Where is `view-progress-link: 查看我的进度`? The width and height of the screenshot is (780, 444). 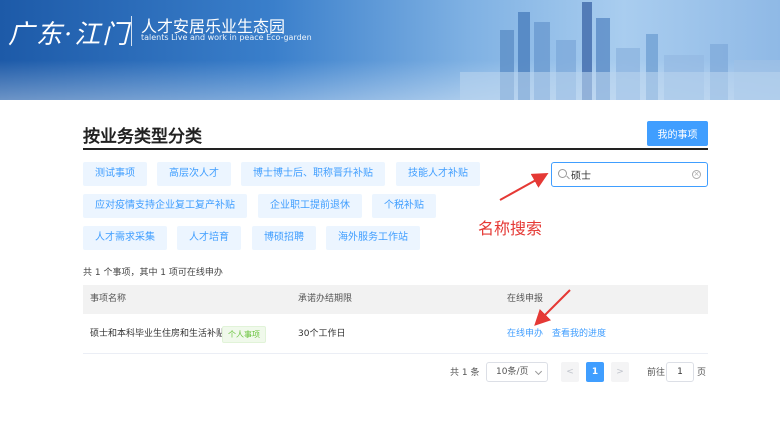 view-progress-link: 查看我的进度 is located at coordinates (579, 334).